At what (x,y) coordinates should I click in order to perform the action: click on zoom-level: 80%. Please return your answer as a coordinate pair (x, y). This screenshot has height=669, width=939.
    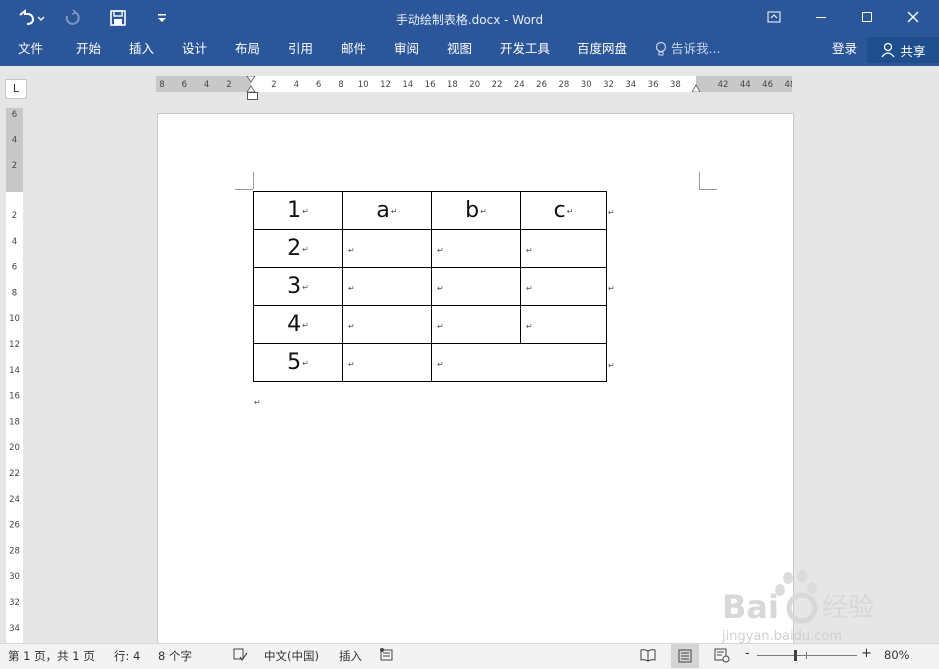
    Looking at the image, I should click on (897, 655).